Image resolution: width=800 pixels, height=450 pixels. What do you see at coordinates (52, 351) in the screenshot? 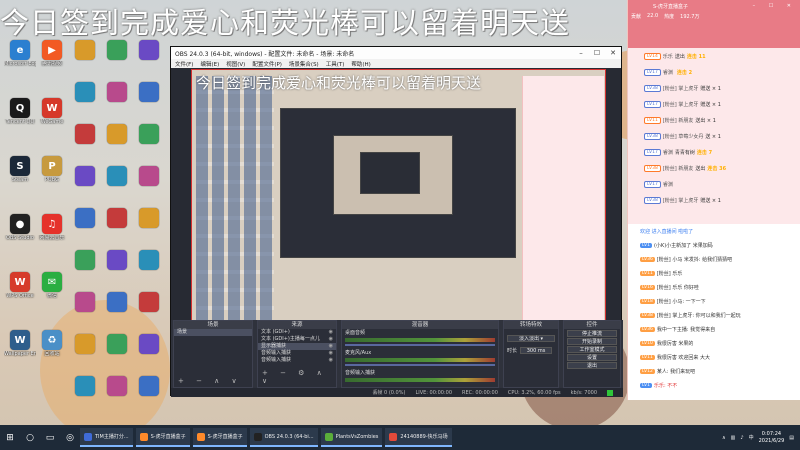
I see `desktop-icon: ♻ 回收站` at bounding box center [52, 351].